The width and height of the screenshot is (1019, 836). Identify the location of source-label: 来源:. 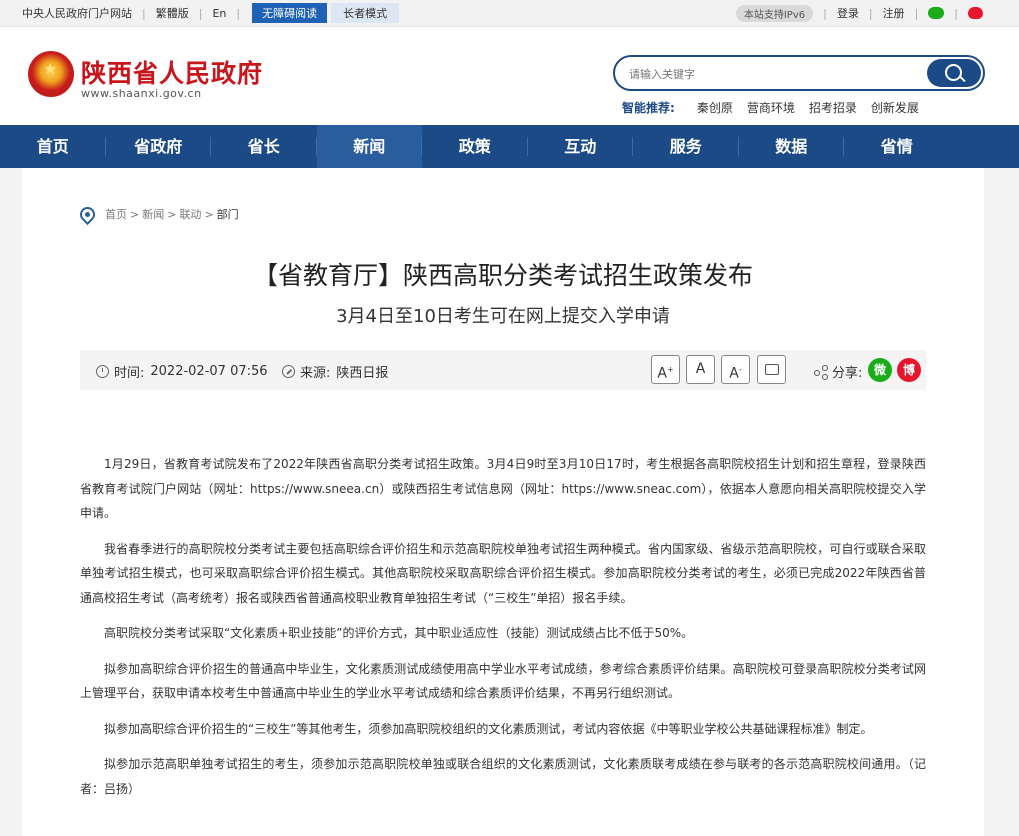
(315, 373).